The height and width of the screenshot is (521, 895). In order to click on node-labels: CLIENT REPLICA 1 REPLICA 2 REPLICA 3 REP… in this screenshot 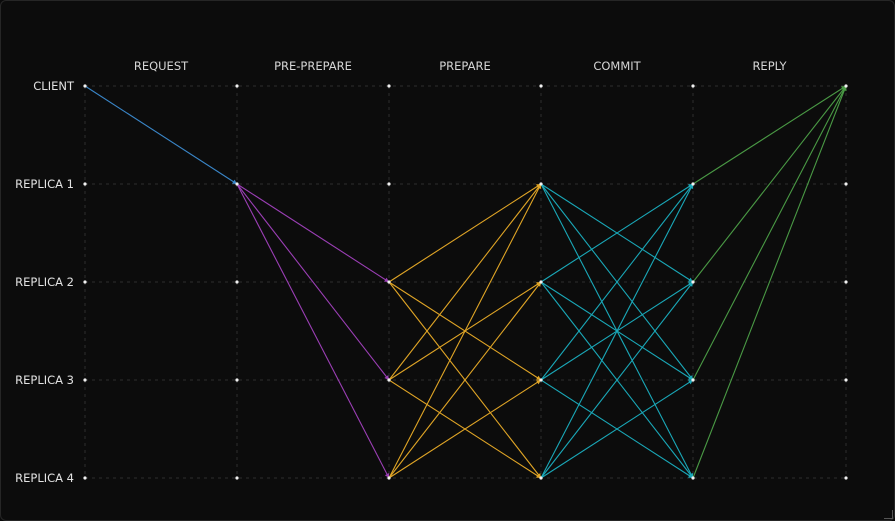, I will do `click(45, 282)`.